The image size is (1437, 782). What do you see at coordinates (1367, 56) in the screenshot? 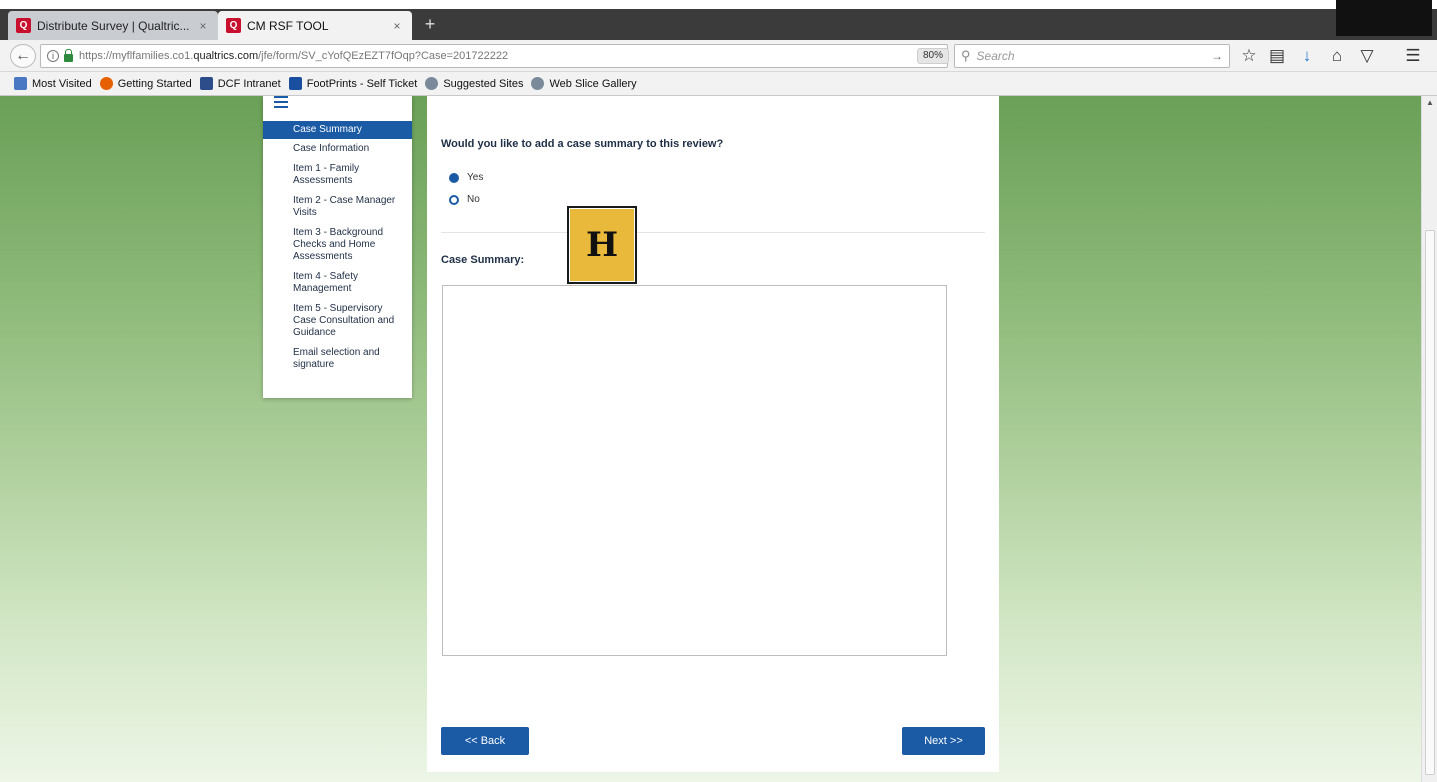
I see `pocket-icon: ▽` at bounding box center [1367, 56].